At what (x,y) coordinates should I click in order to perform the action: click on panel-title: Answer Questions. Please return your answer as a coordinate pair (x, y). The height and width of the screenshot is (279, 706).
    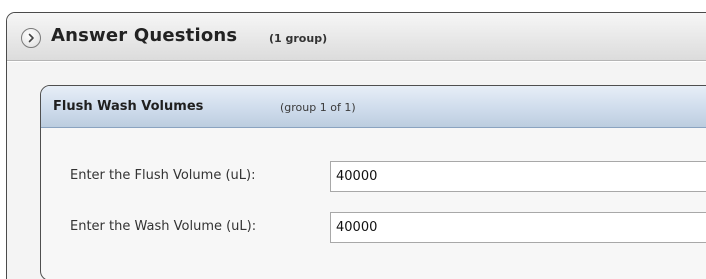
    Looking at the image, I should click on (144, 35).